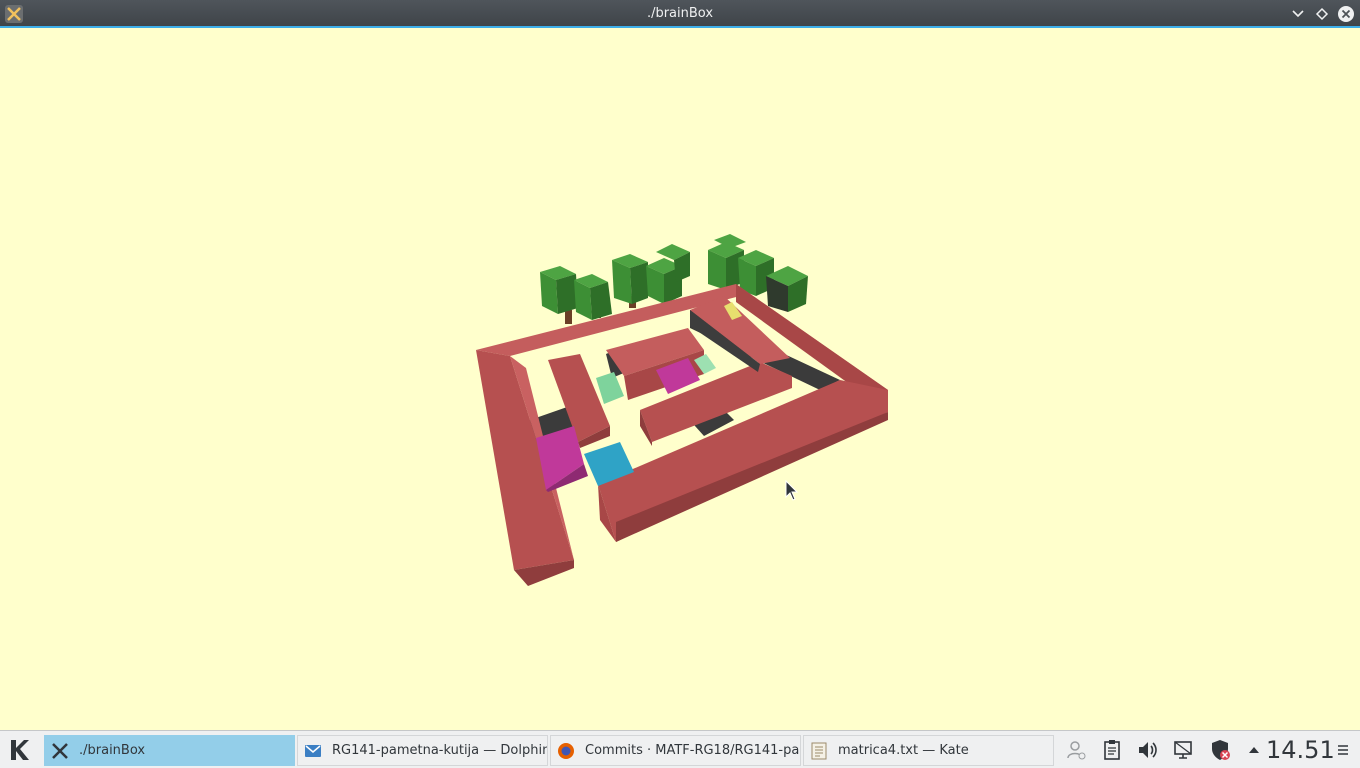  I want to click on task-label: RG141-pametna-kutija — Dolphin, so click(439, 750).